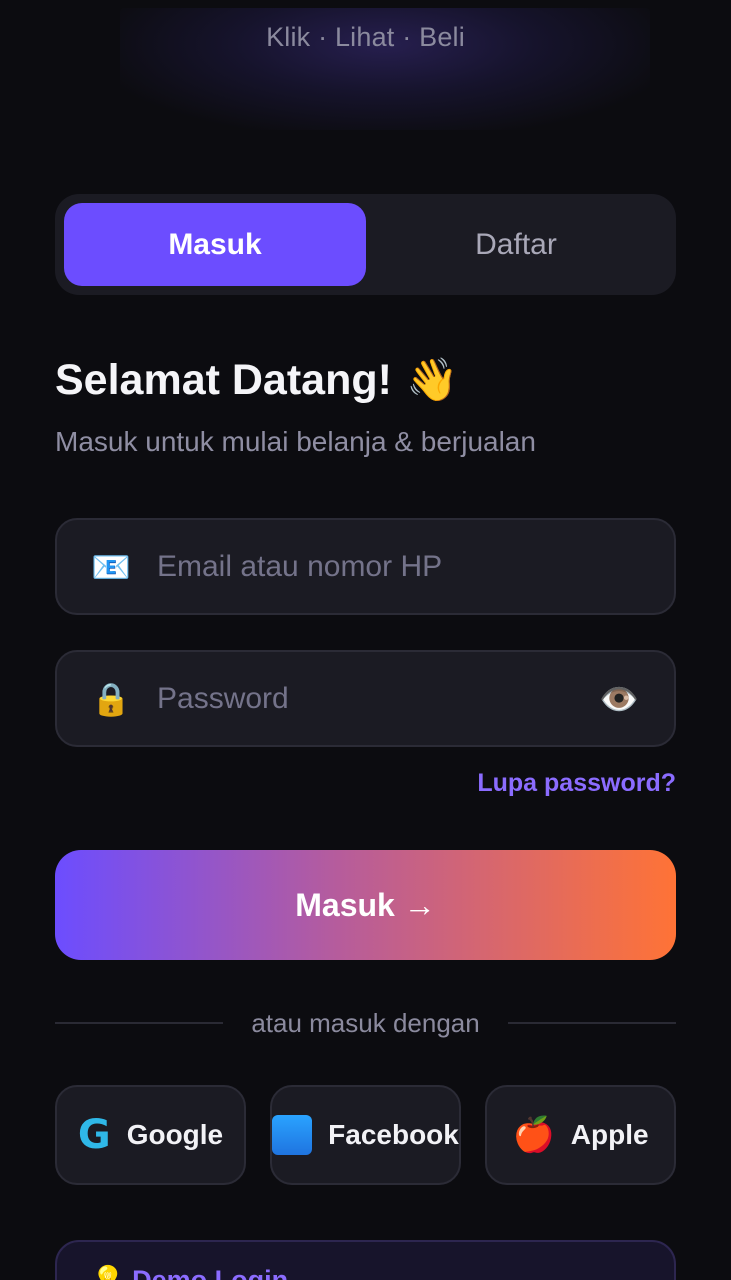 The image size is (731, 1280). Describe the element at coordinates (111, 566) in the screenshot. I see `email-icon: 📧` at that location.